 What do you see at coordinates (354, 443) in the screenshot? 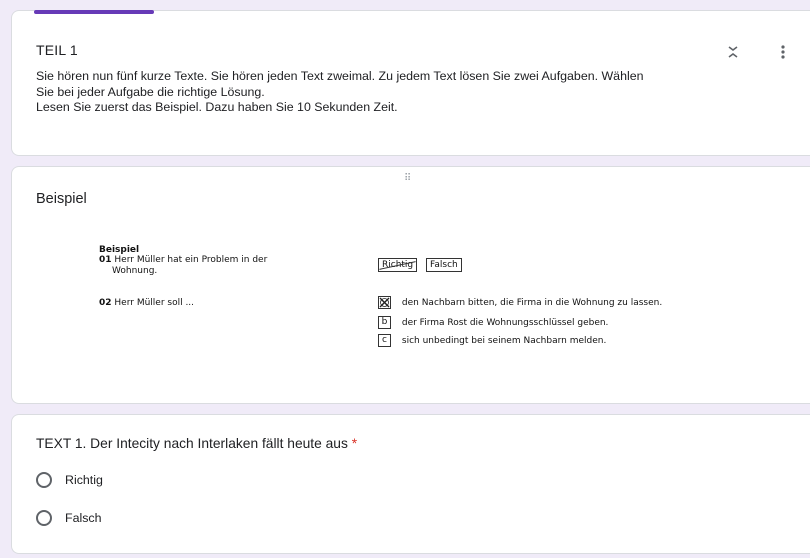
I see `required-asterisk: *` at bounding box center [354, 443].